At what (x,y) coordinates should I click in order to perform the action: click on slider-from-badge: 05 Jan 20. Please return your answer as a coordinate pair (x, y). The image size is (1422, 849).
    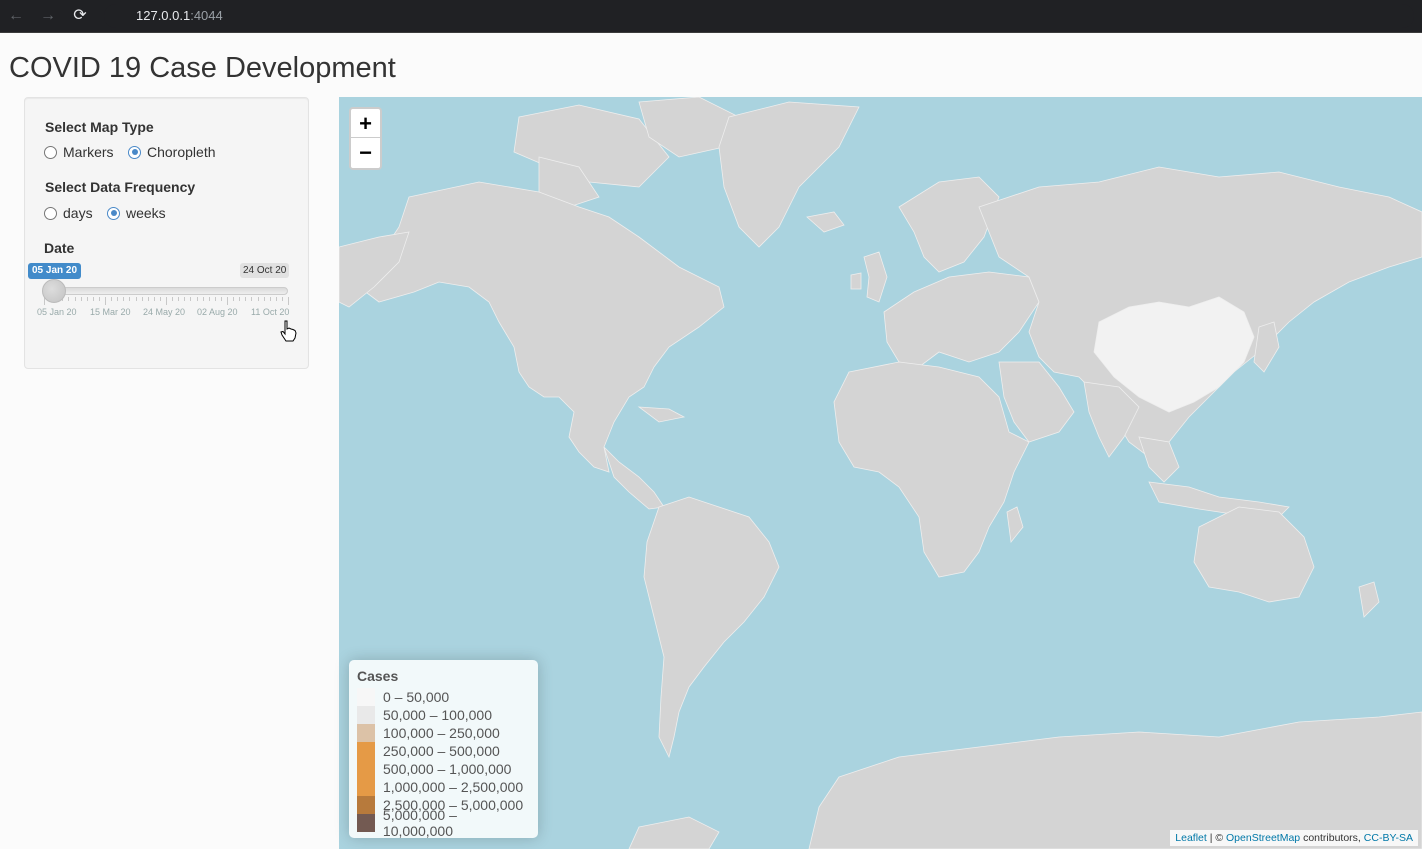
    Looking at the image, I should click on (55, 271).